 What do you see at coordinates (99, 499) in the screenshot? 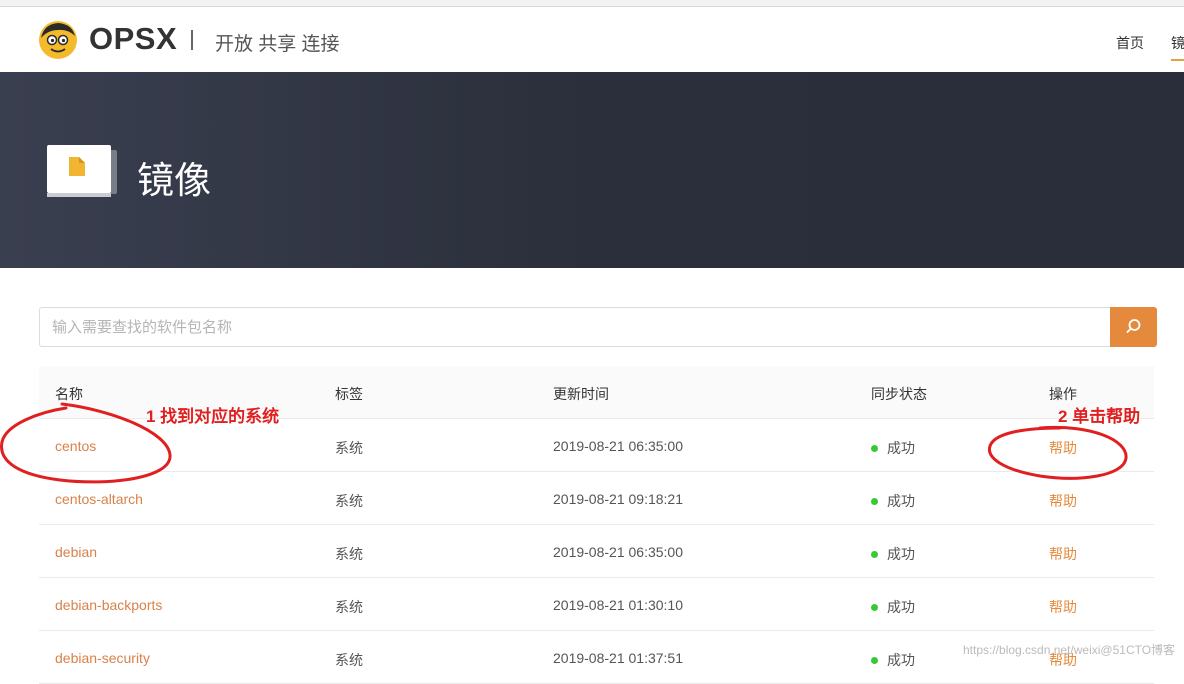
I see `mirror-name-link: centos-altarch` at bounding box center [99, 499].